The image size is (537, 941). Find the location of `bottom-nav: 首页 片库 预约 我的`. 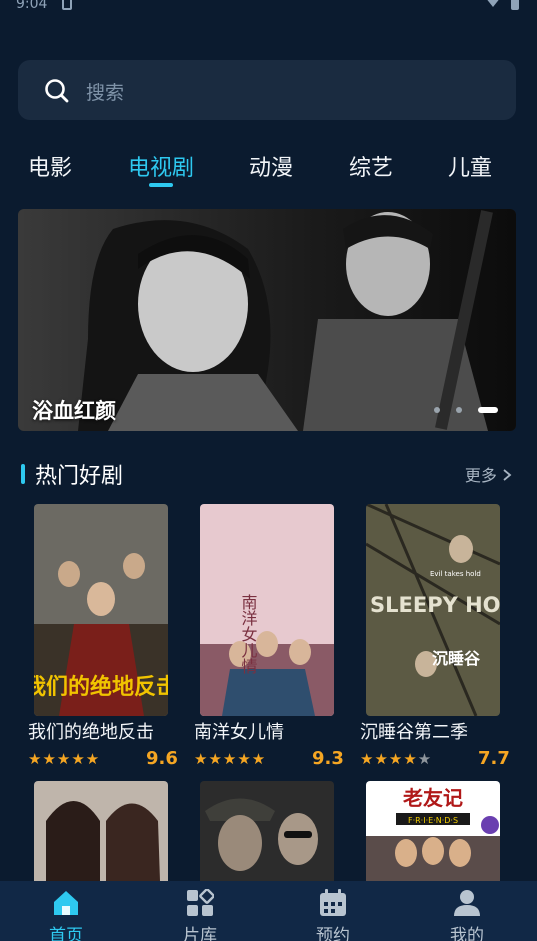

bottom-nav: 首页 片库 预约 我的 is located at coordinates (268, 911).